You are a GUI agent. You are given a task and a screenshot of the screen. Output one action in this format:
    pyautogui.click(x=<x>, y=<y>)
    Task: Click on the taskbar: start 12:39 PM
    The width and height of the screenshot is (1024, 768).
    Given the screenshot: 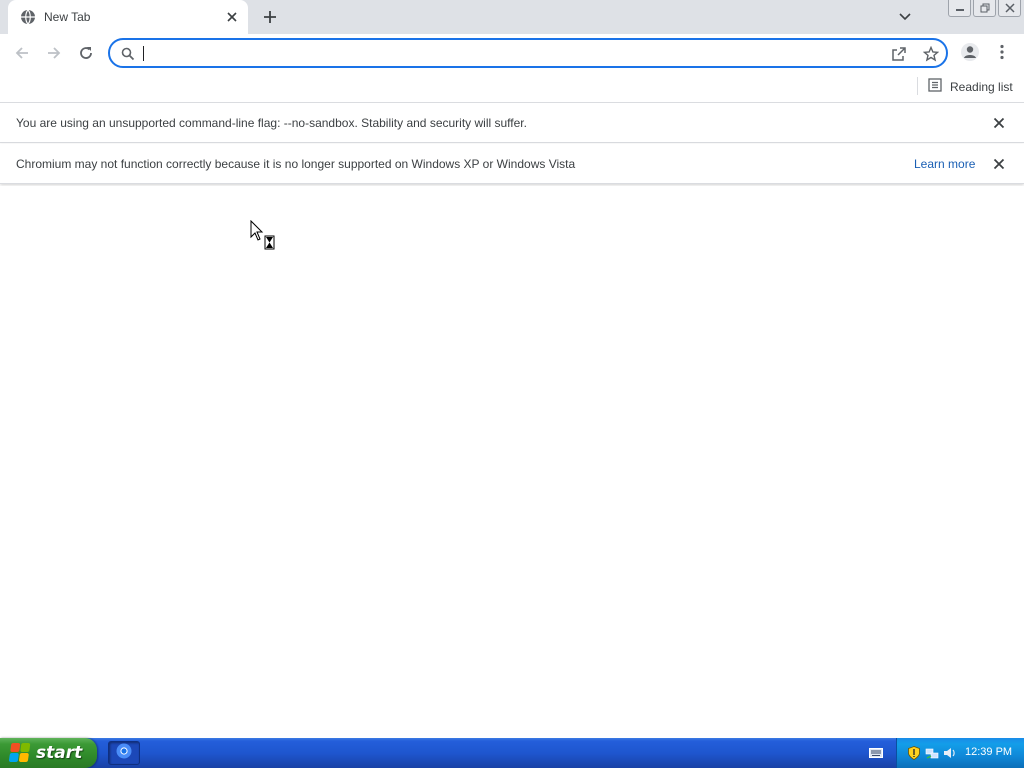 What is the action you would take?
    pyautogui.click(x=512, y=753)
    